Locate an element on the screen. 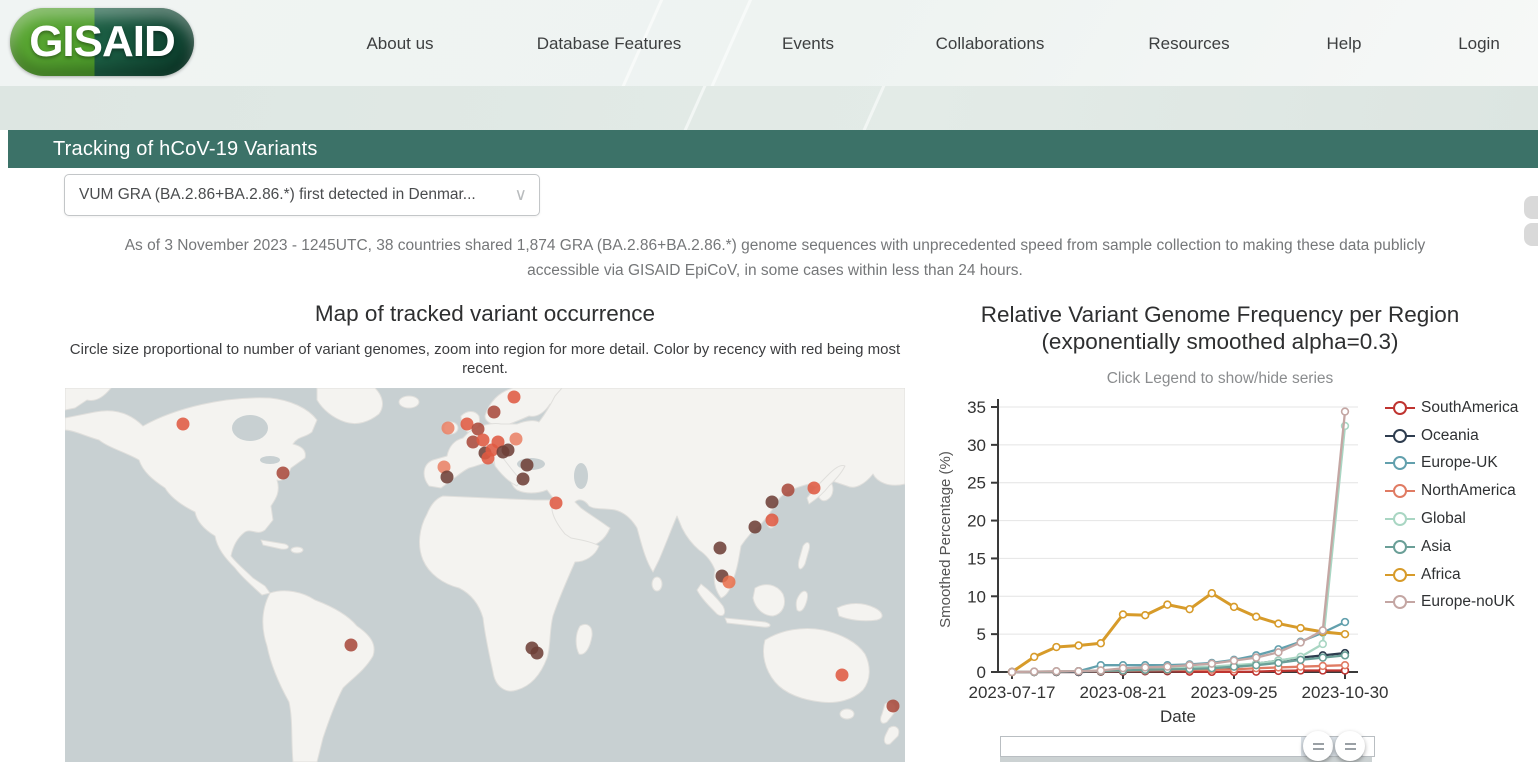  legend-item-NorthAmerica: NorthAmerica is located at coordinates (1461, 491).